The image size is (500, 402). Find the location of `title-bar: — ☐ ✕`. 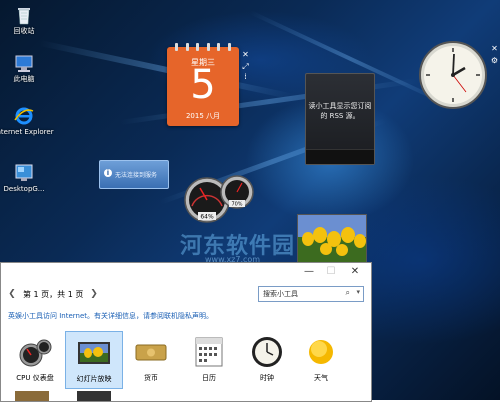

title-bar: — ☐ ✕ is located at coordinates (186, 272).